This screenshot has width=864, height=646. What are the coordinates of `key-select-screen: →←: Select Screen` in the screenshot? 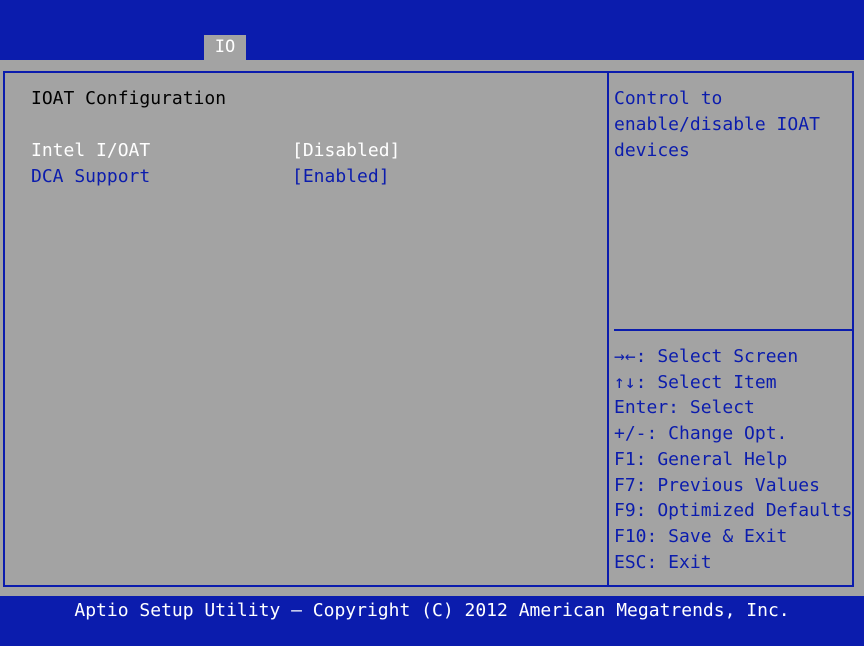 It's located at (706, 356).